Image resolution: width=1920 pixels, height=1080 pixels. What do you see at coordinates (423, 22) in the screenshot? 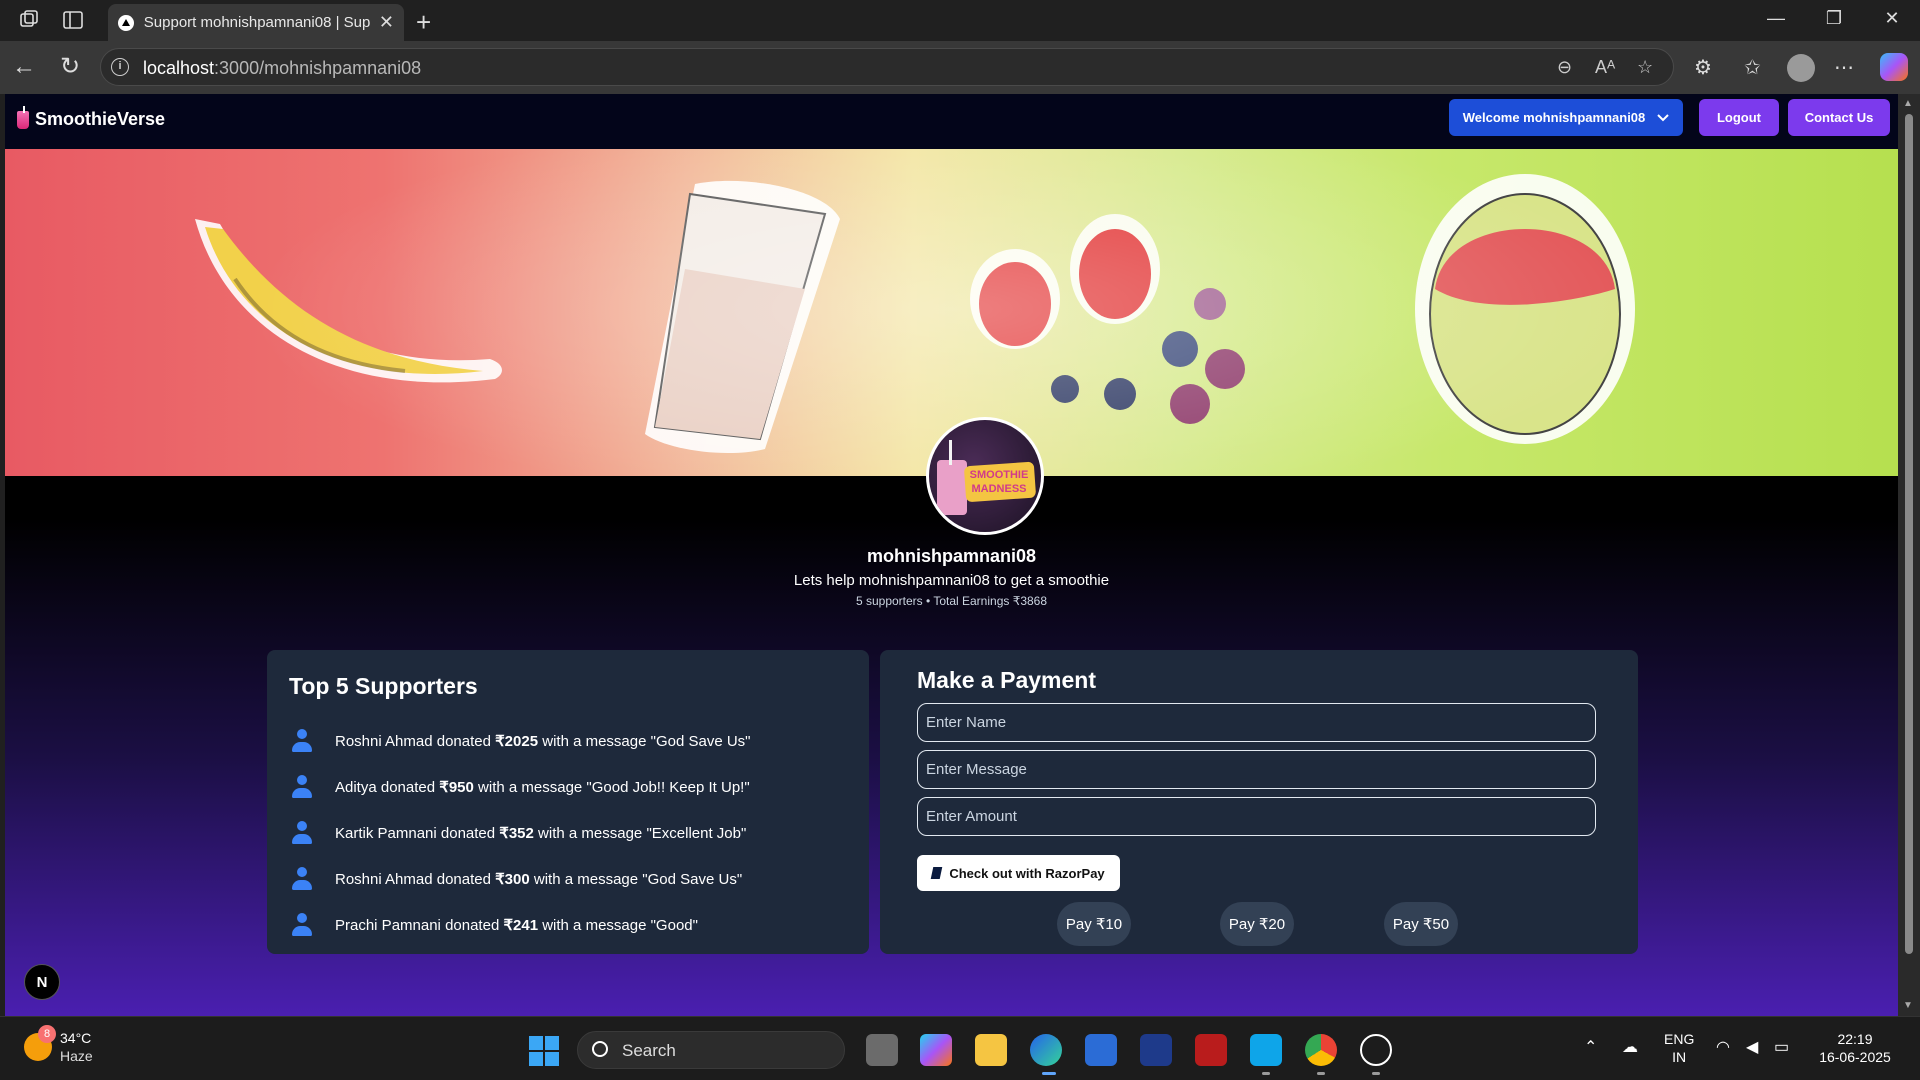
I see `new-tab-icon: +` at bounding box center [423, 22].